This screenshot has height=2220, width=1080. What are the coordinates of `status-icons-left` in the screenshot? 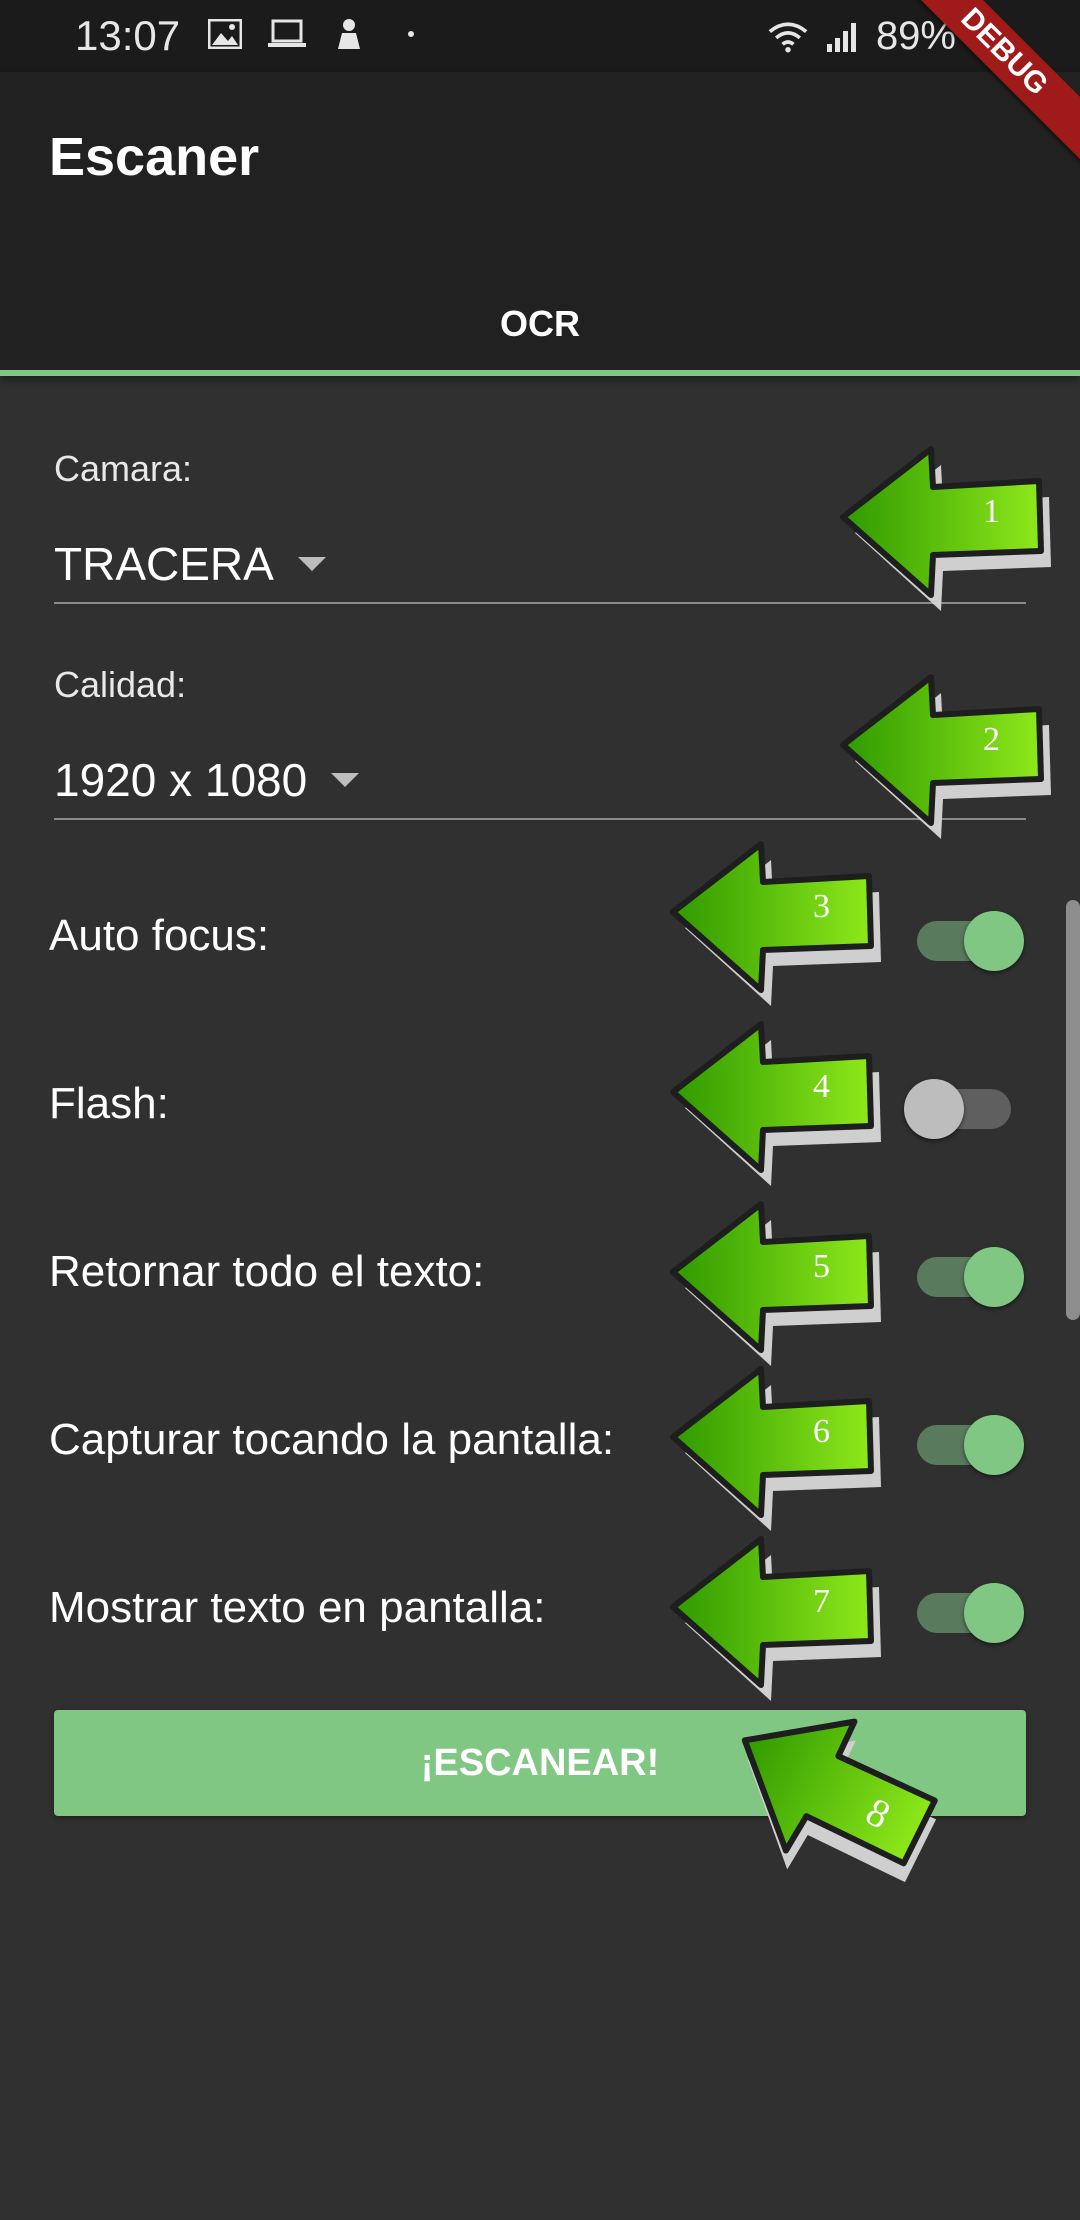 It's located at (318, 34).